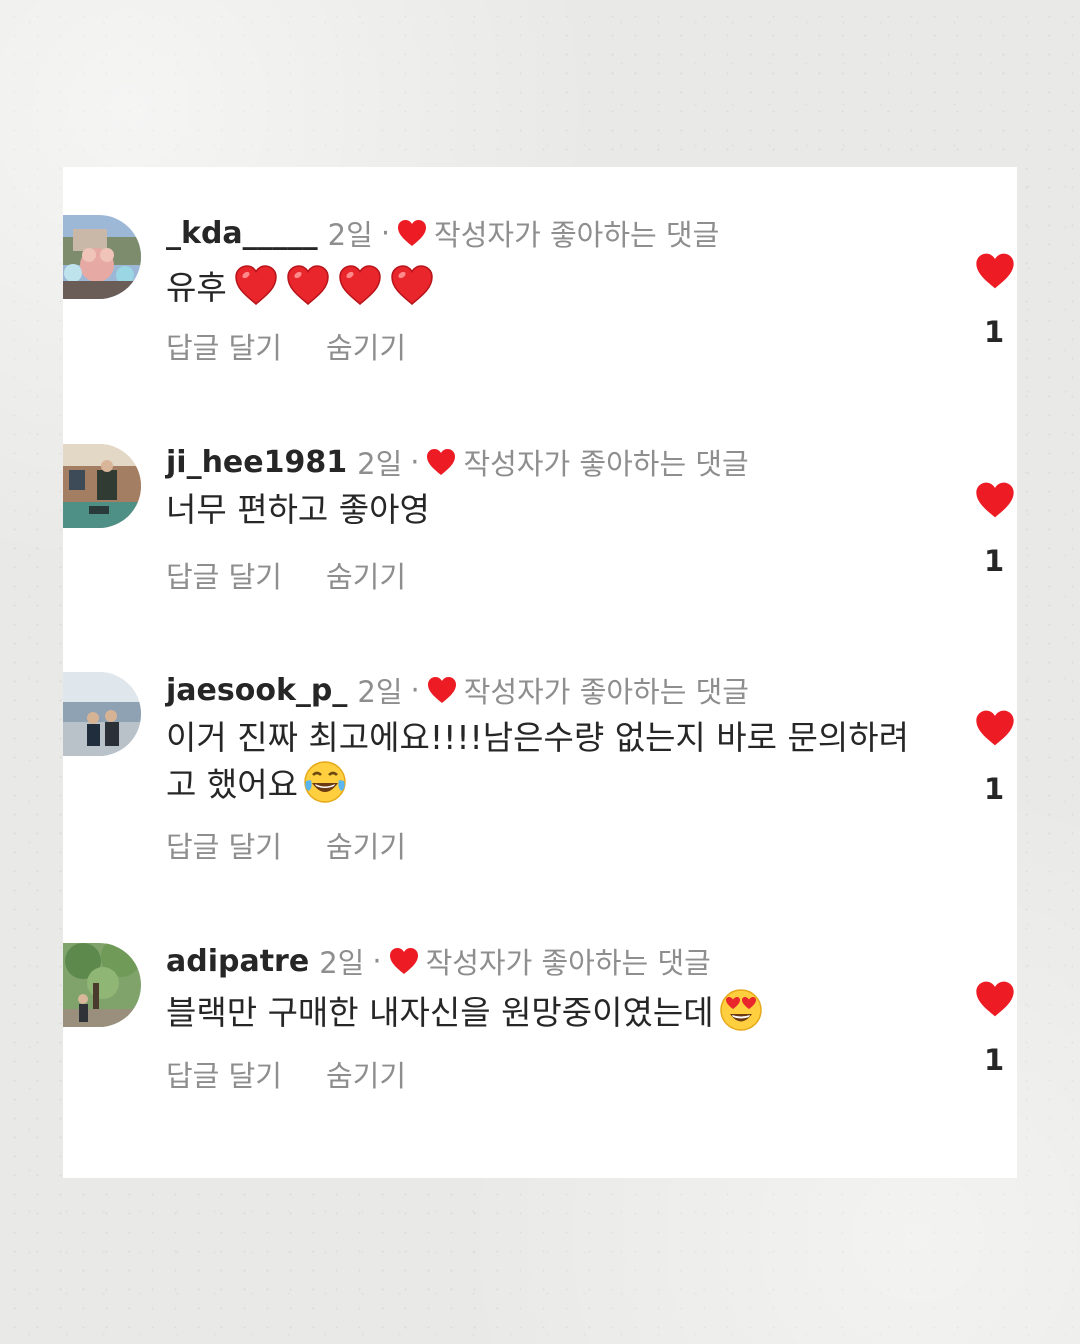 The width and height of the screenshot is (1080, 1344). I want to click on comment-text-content: 너무 편하고 좋아영, so click(298, 509).